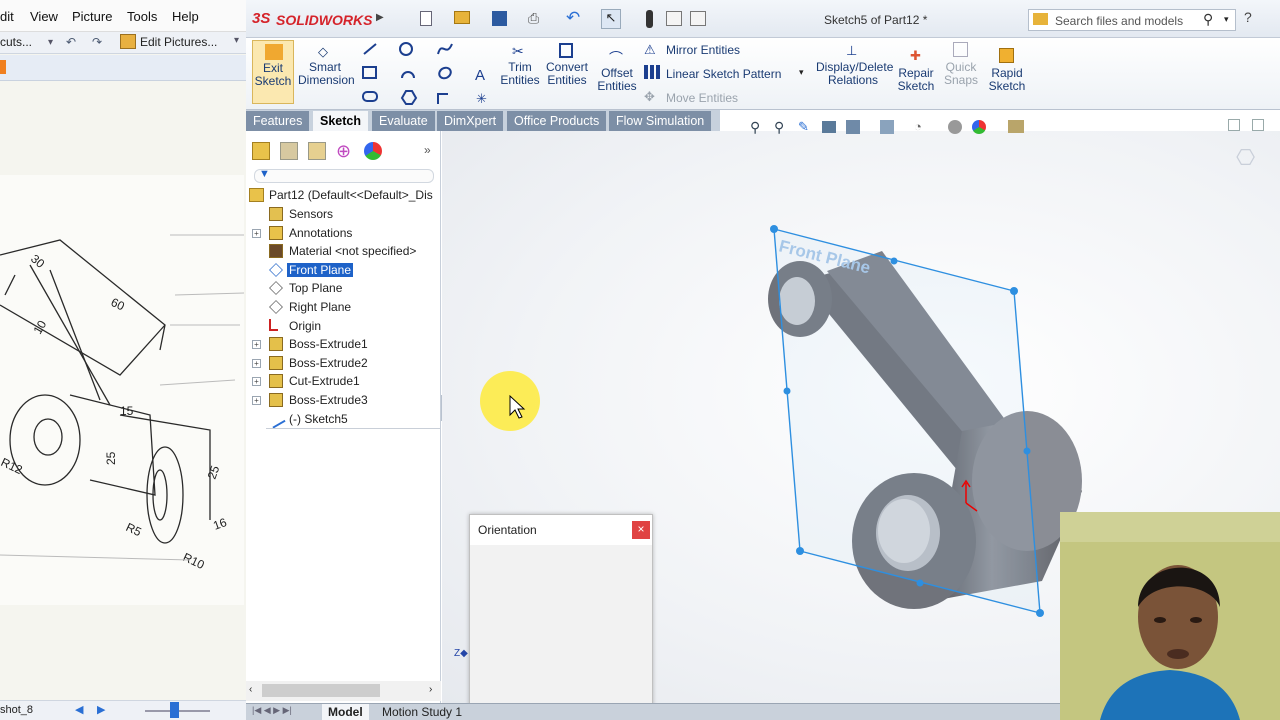  What do you see at coordinates (289, 151) in the screenshot?
I see `propertymanager-icon` at bounding box center [289, 151].